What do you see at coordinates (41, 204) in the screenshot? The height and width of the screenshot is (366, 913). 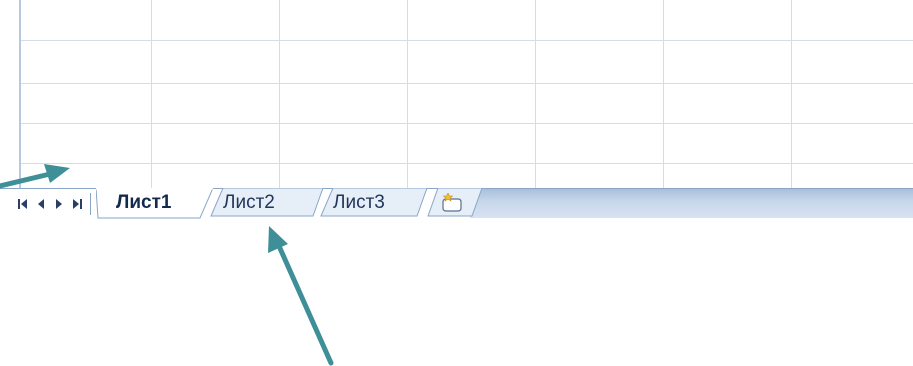 I see `previous-sheet-icon` at bounding box center [41, 204].